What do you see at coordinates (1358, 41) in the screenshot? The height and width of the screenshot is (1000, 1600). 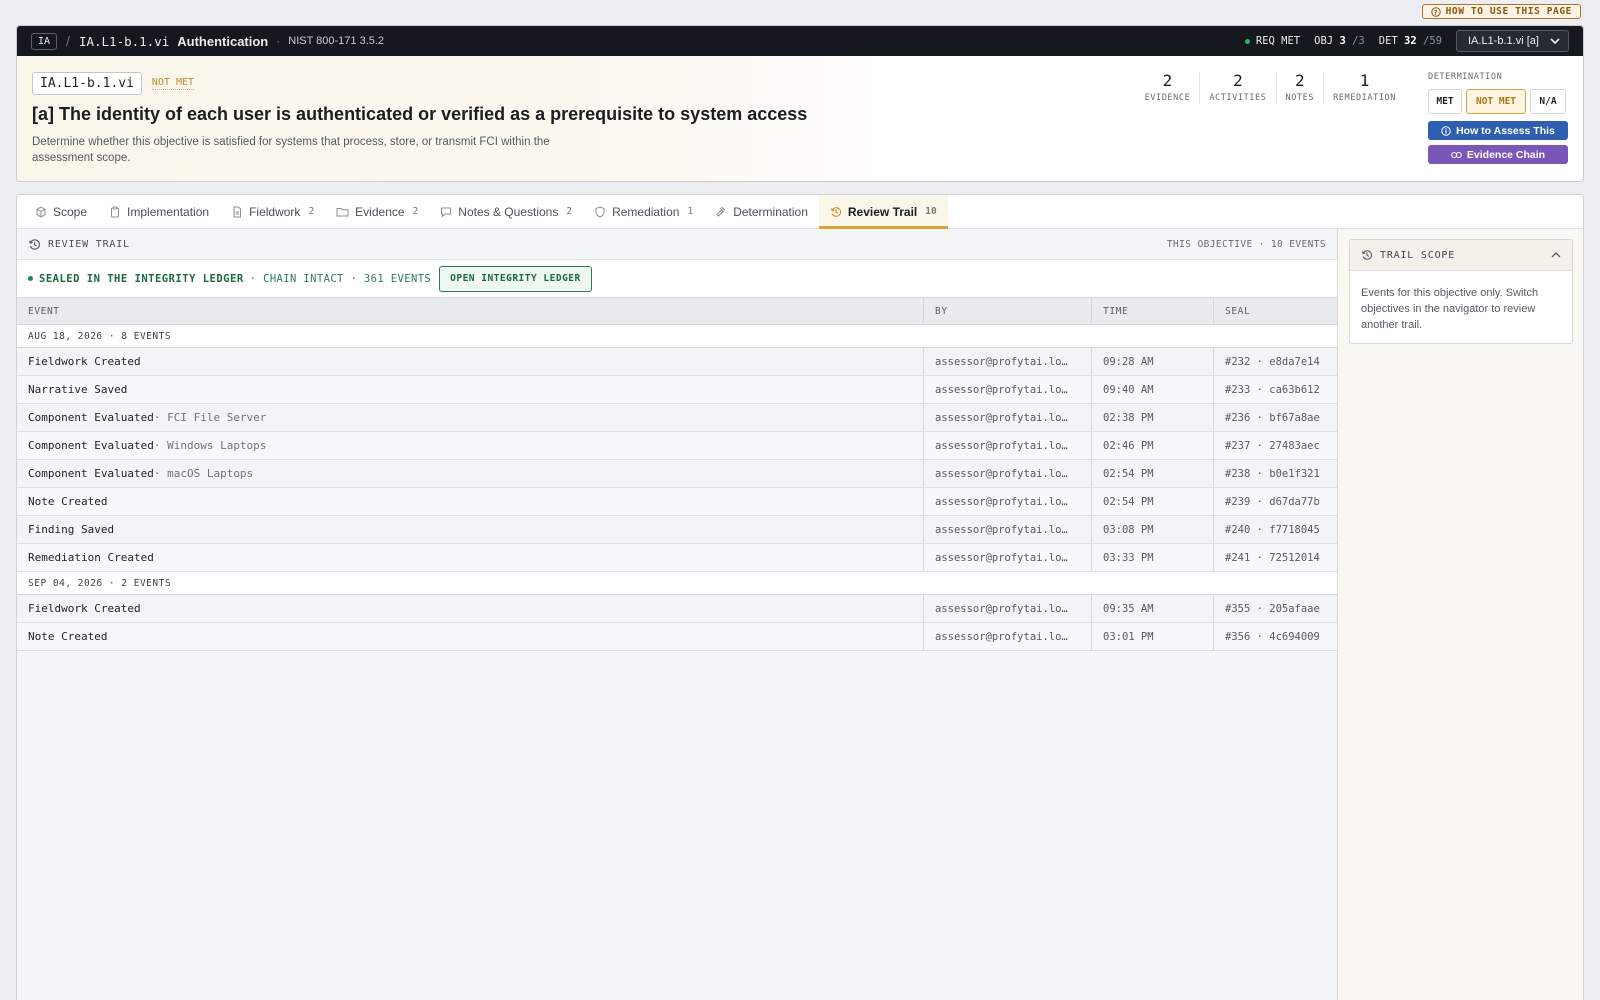 I see `obj-total: /3` at bounding box center [1358, 41].